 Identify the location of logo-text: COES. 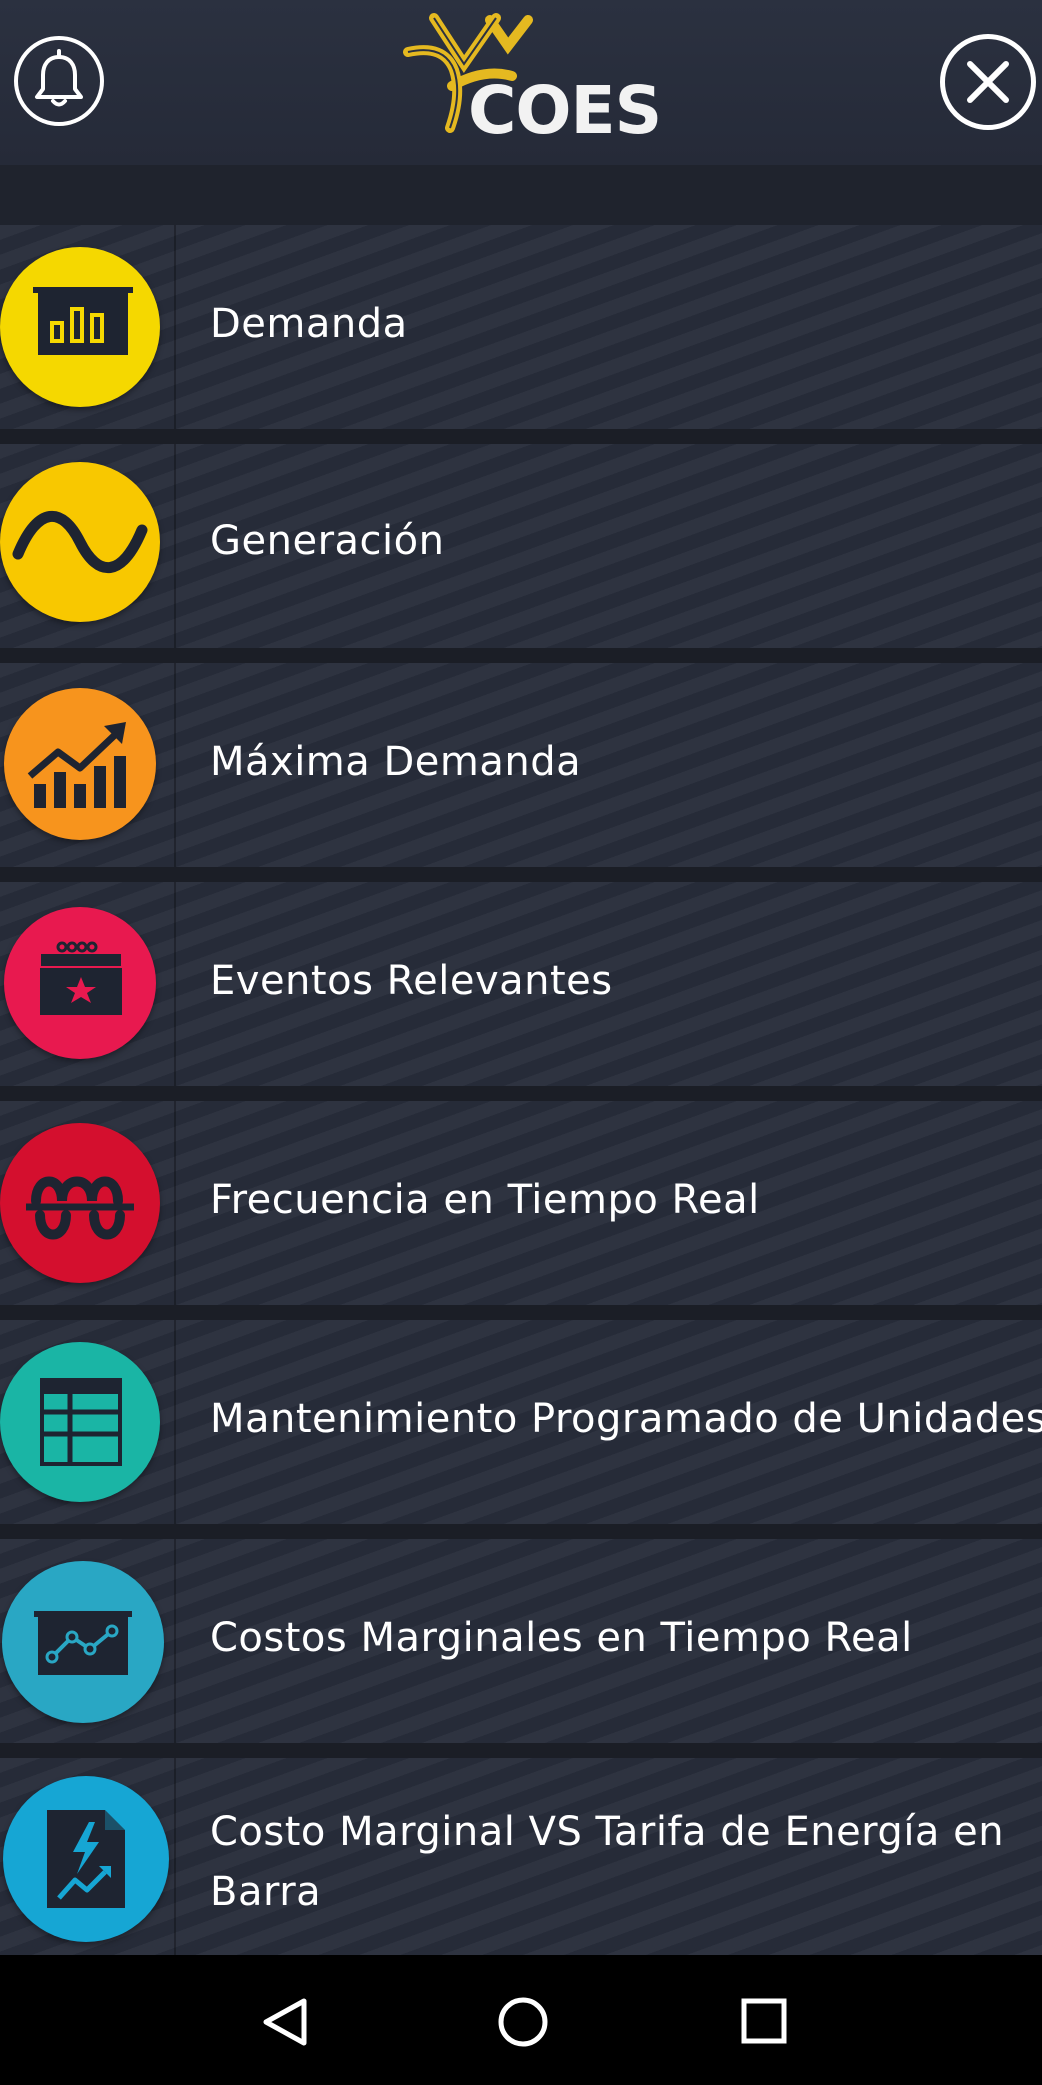
(565, 110).